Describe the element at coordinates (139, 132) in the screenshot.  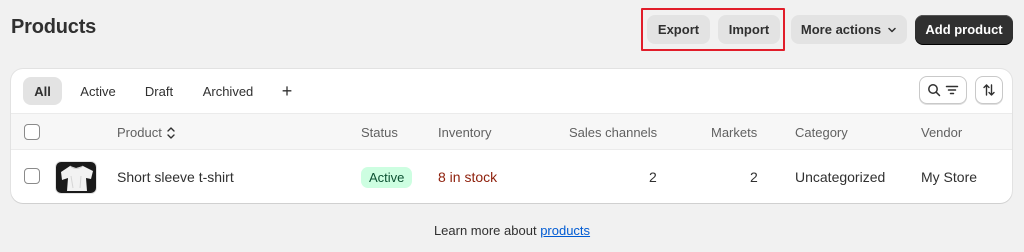
I see `column-product-label: Product` at that location.